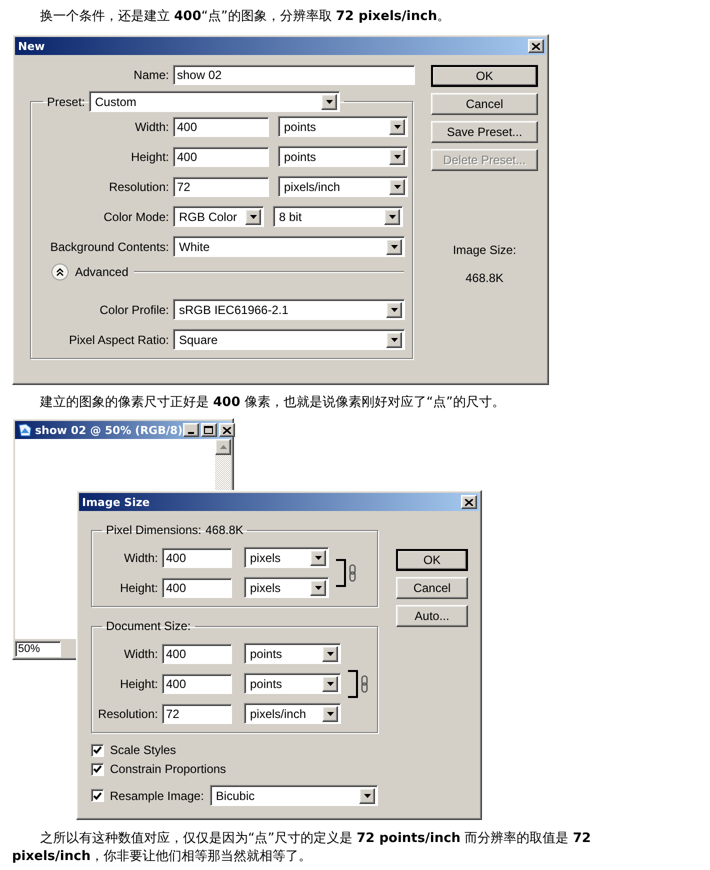  What do you see at coordinates (154, 530) in the screenshot?
I see `group-label: Pixel Dimensions:` at bounding box center [154, 530].